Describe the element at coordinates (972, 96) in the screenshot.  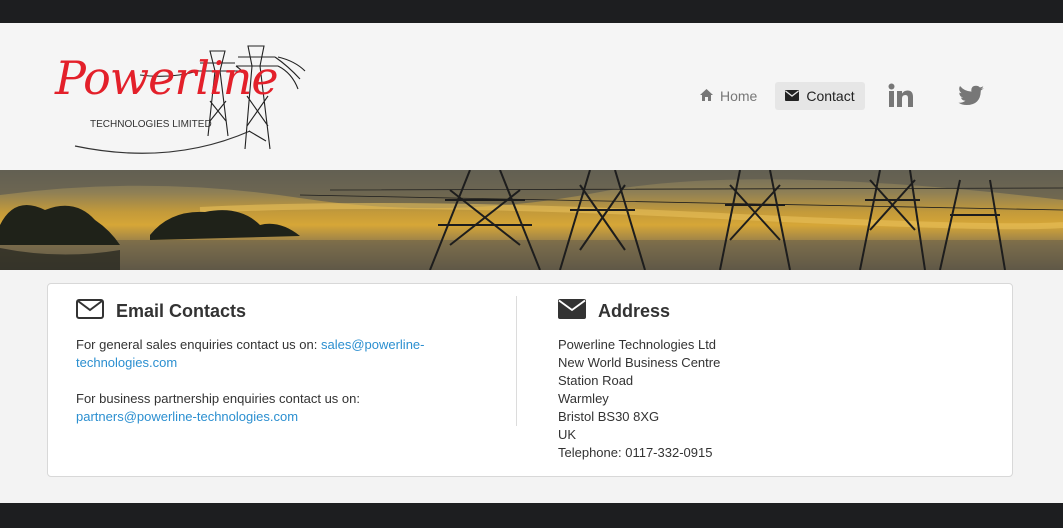
I see `twitter-icon` at that location.